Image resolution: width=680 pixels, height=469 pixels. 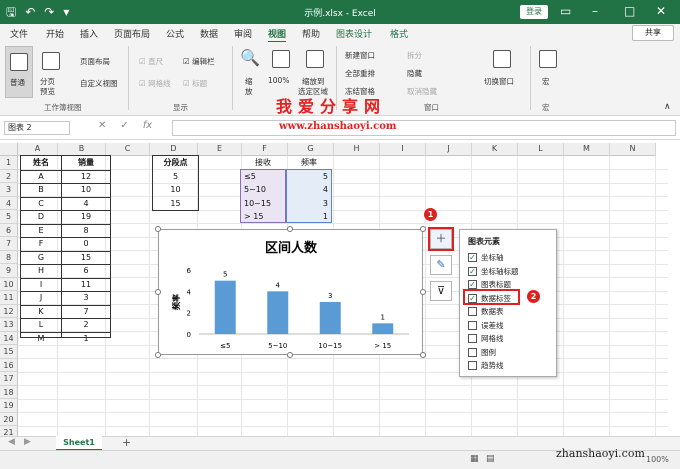 What do you see at coordinates (243, 33) in the screenshot?
I see `tab-review: 审阅` at bounding box center [243, 33].